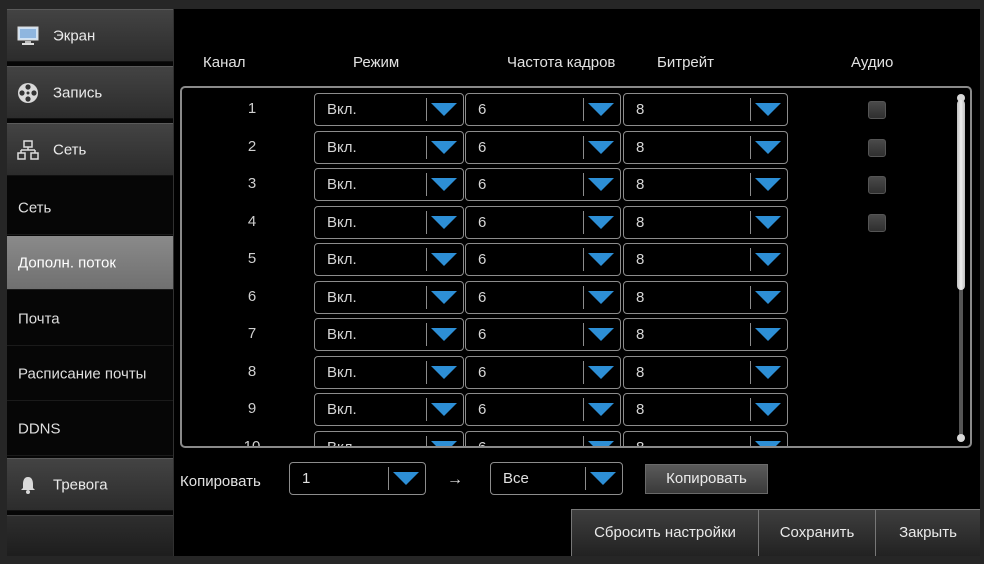  What do you see at coordinates (173, 282) in the screenshot?
I see `sidebar-divider` at bounding box center [173, 282].